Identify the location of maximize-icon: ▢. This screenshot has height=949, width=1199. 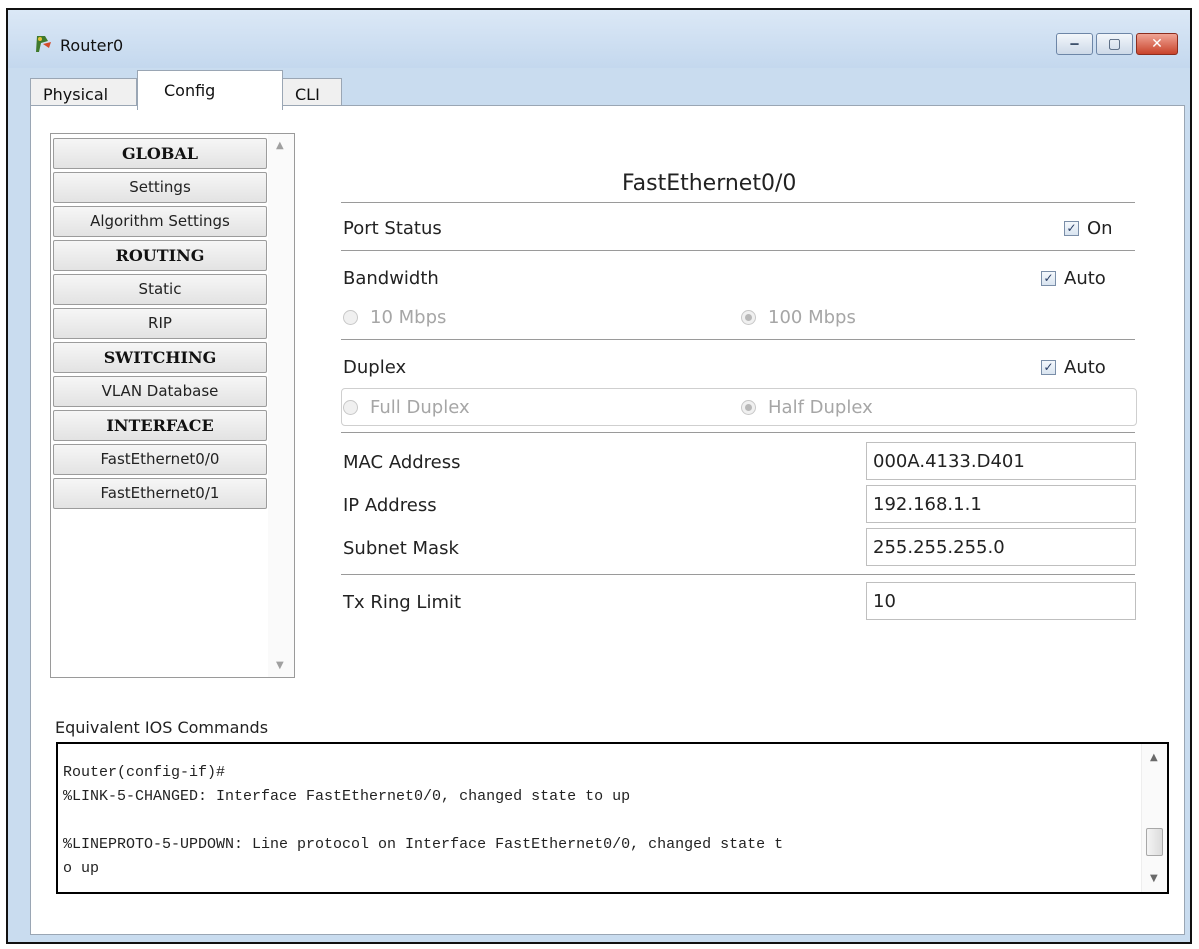
(1114, 44).